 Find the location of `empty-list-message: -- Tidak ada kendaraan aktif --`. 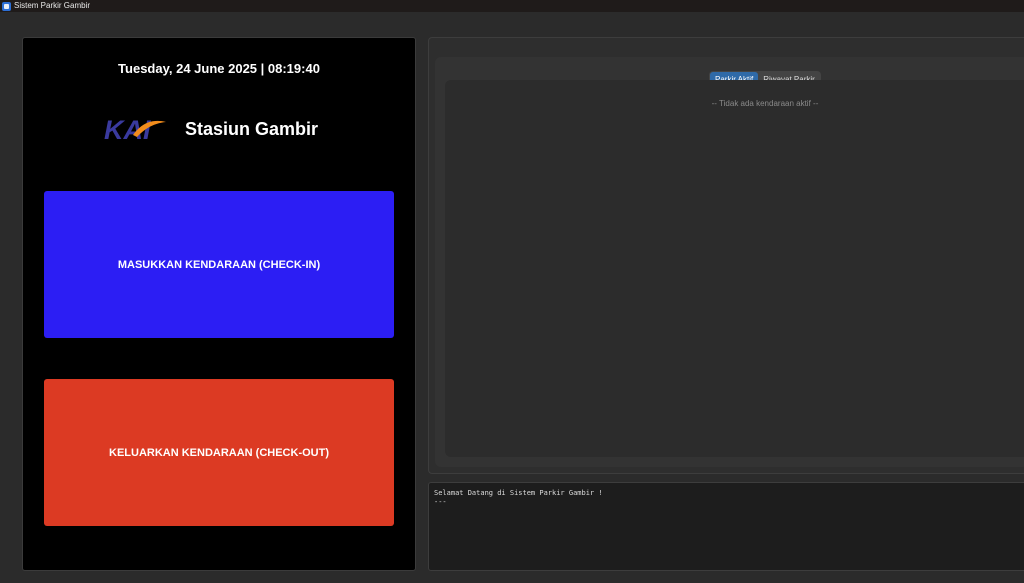

empty-list-message: -- Tidak ada kendaraan aktif -- is located at coordinates (765, 103).